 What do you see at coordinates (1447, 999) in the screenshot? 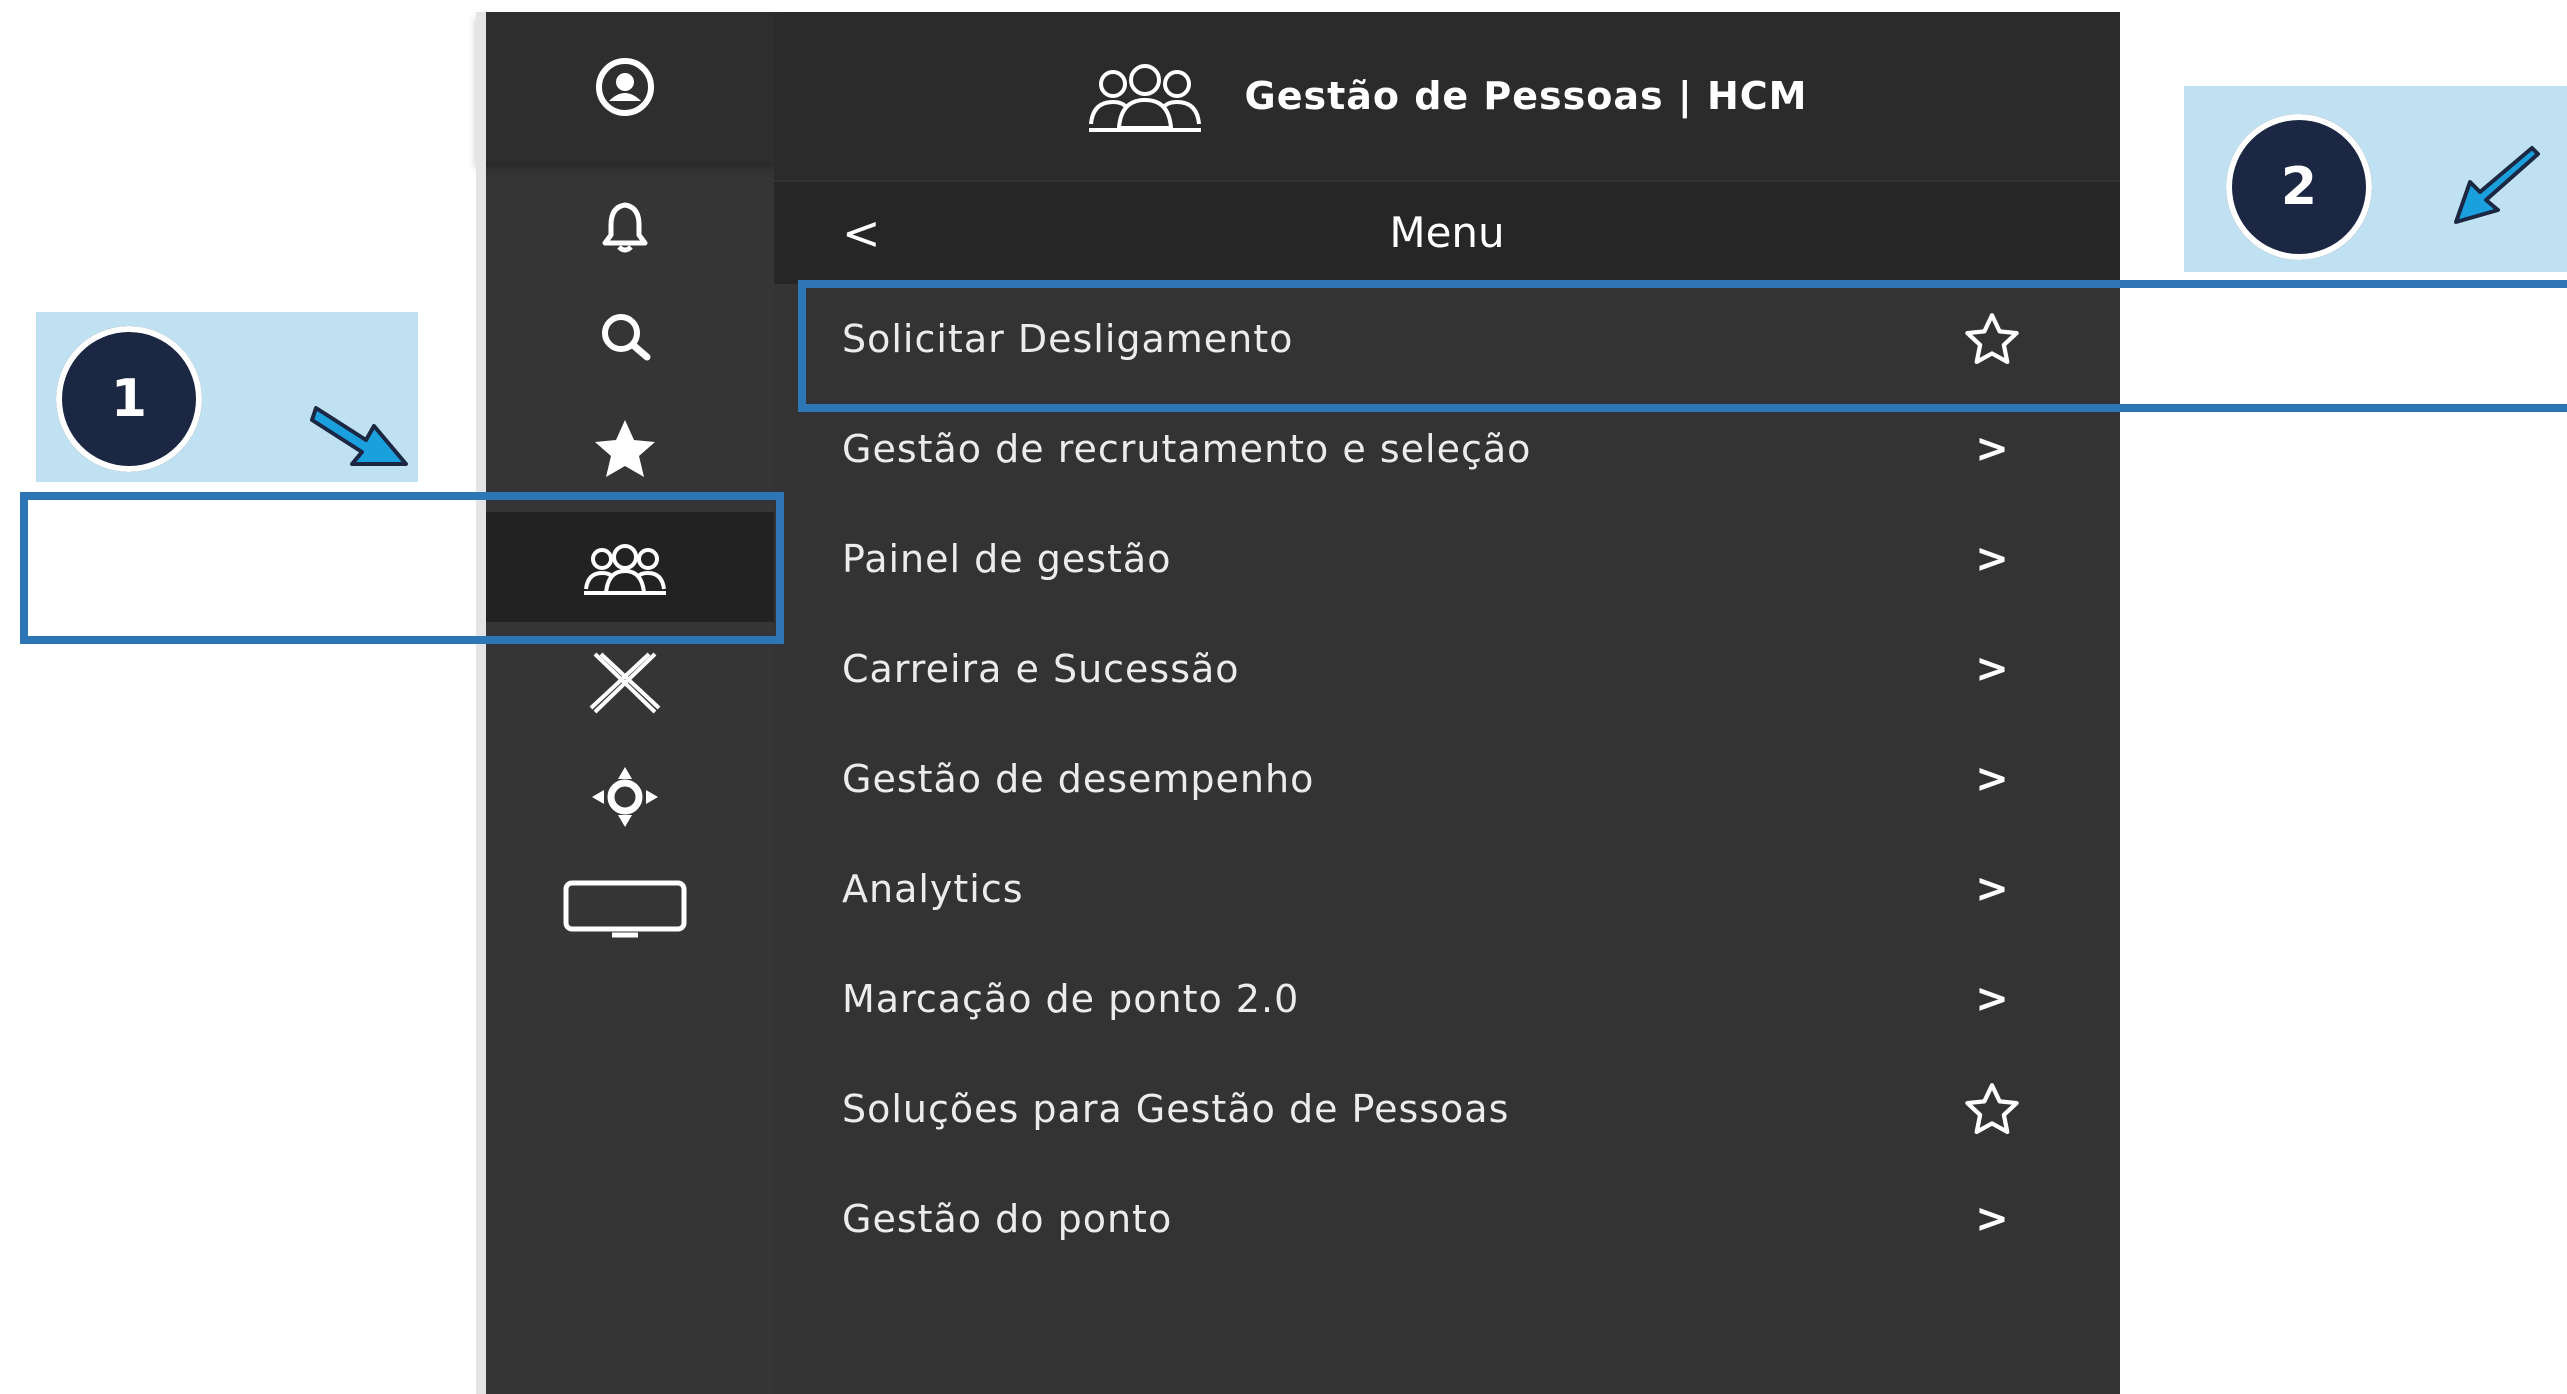
I see `menu-item-marcacao-ponto: Marcação de ponto 2.0 >` at bounding box center [1447, 999].